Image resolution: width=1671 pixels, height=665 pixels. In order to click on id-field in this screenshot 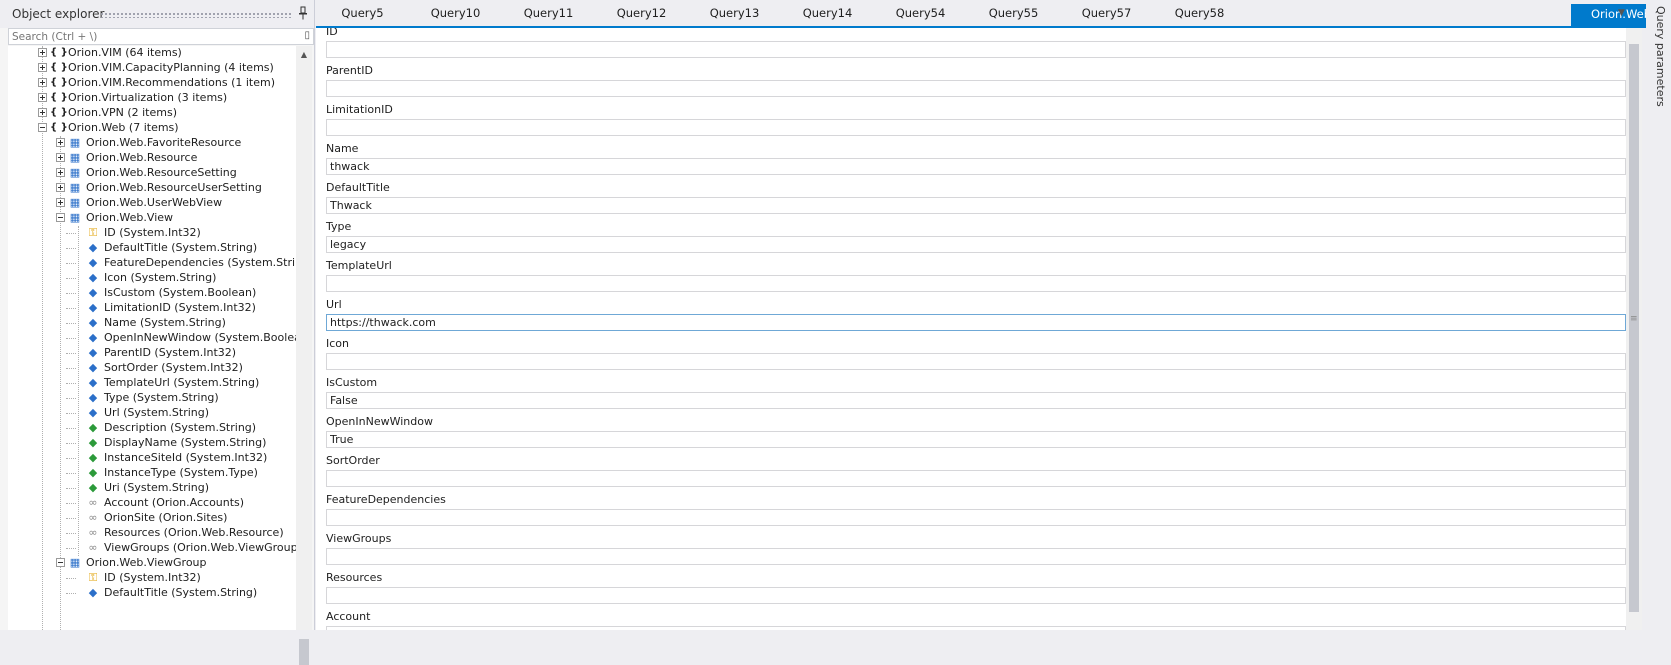, I will do `click(976, 49)`.